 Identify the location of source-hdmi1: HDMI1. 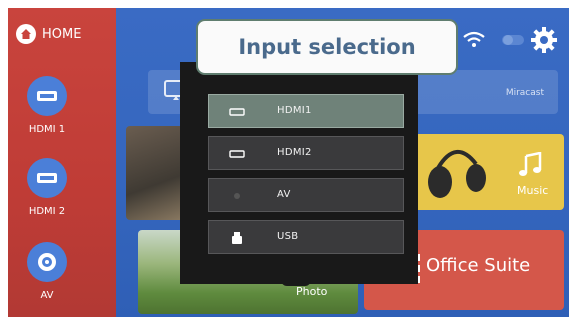
(306, 111).